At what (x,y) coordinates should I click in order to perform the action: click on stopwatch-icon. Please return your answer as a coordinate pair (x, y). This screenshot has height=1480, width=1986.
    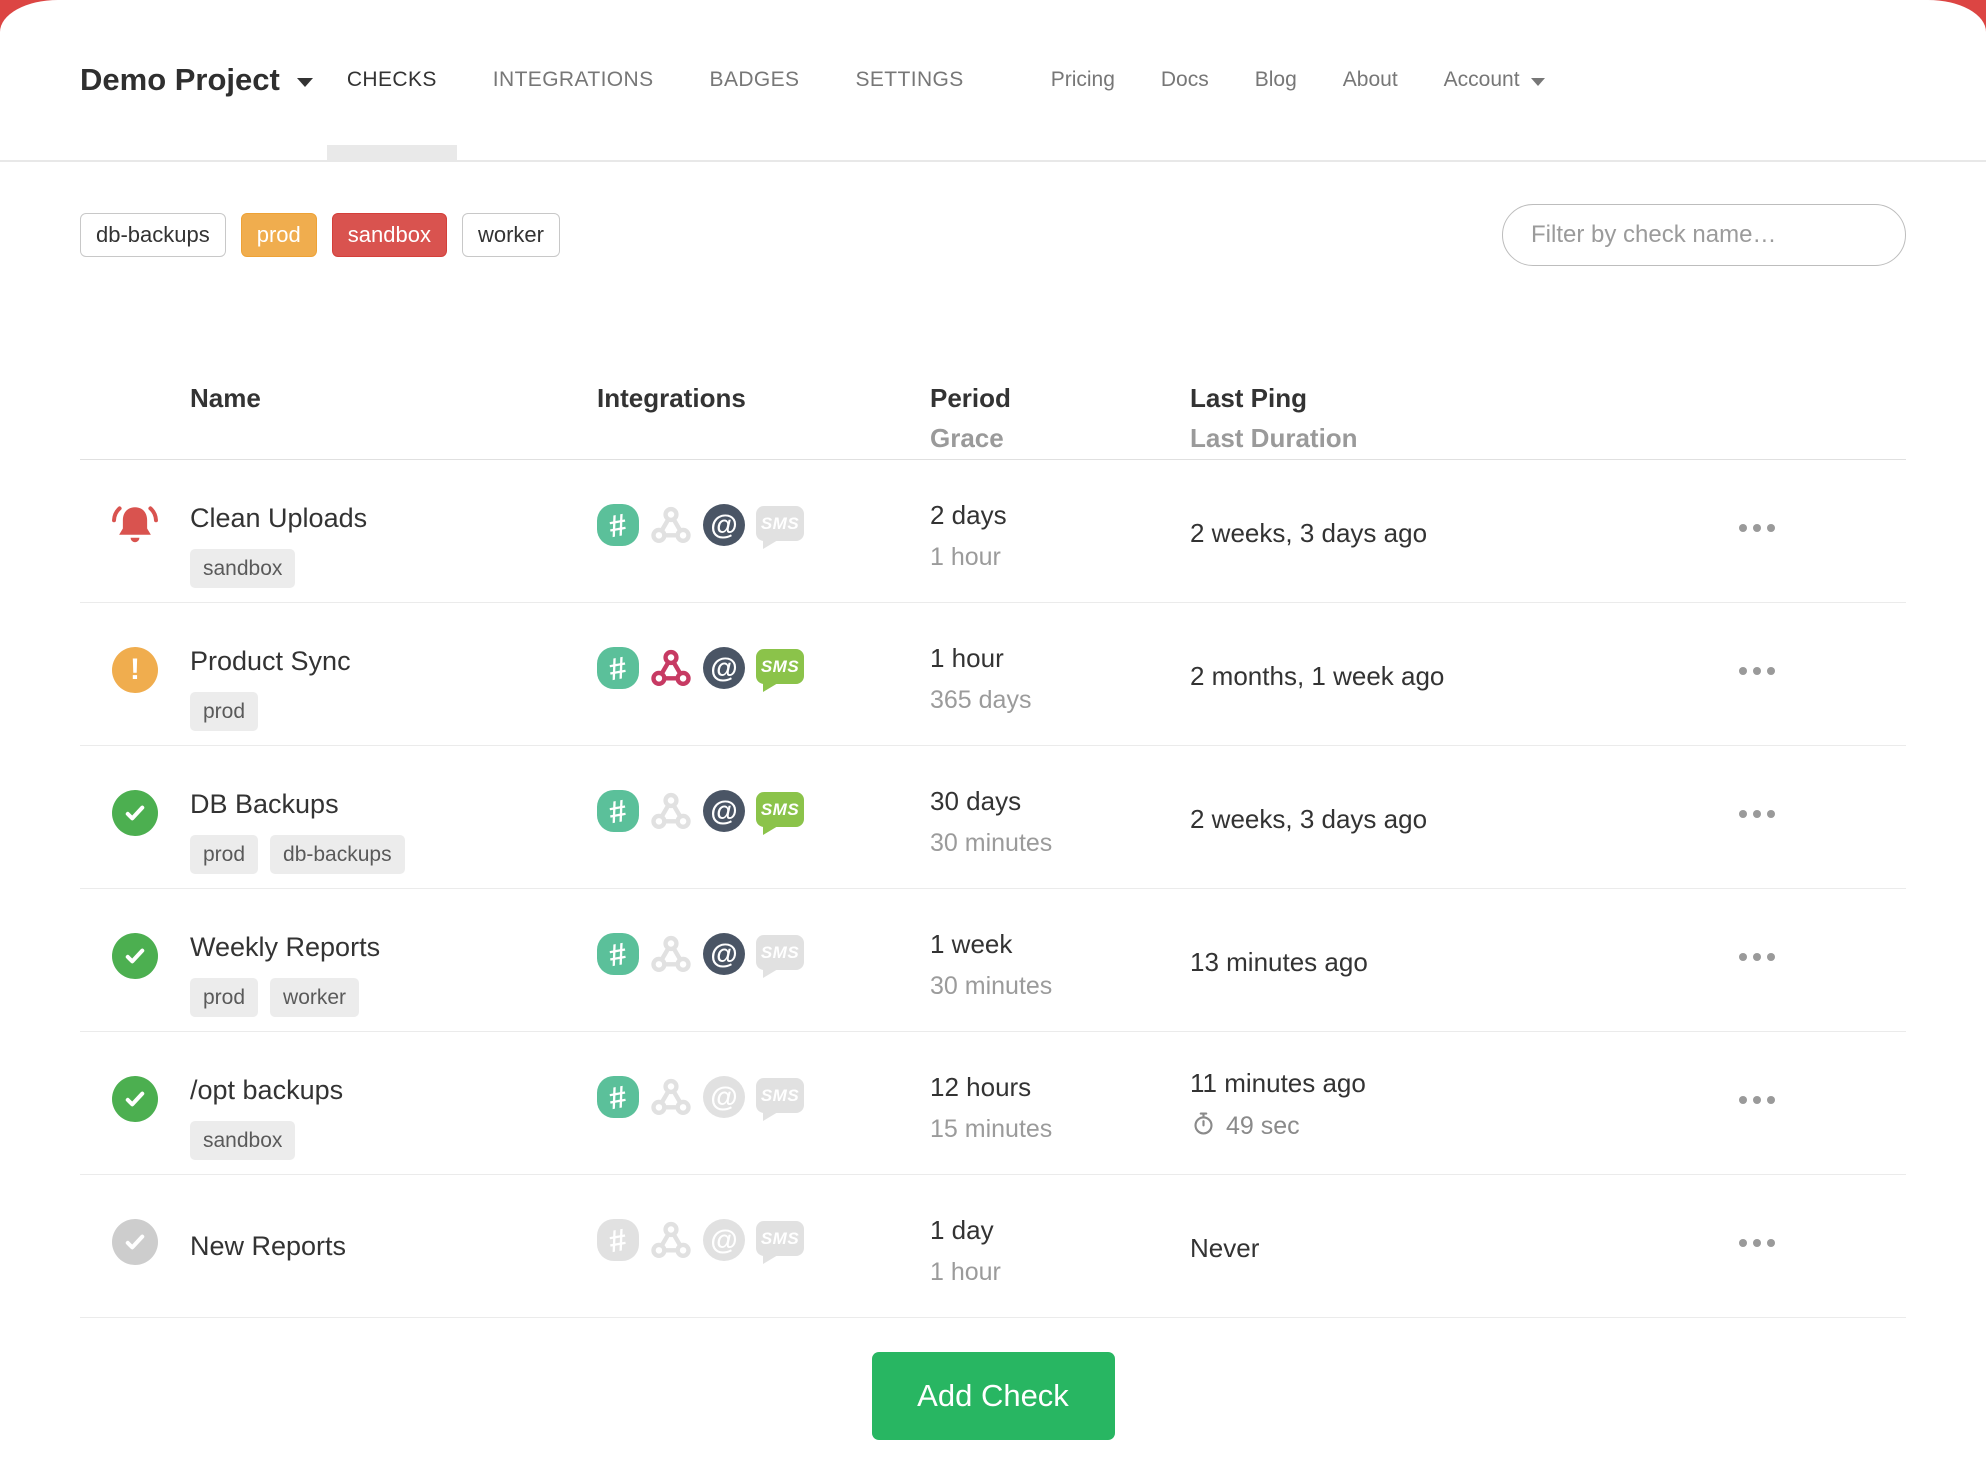
    Looking at the image, I should click on (1203, 1126).